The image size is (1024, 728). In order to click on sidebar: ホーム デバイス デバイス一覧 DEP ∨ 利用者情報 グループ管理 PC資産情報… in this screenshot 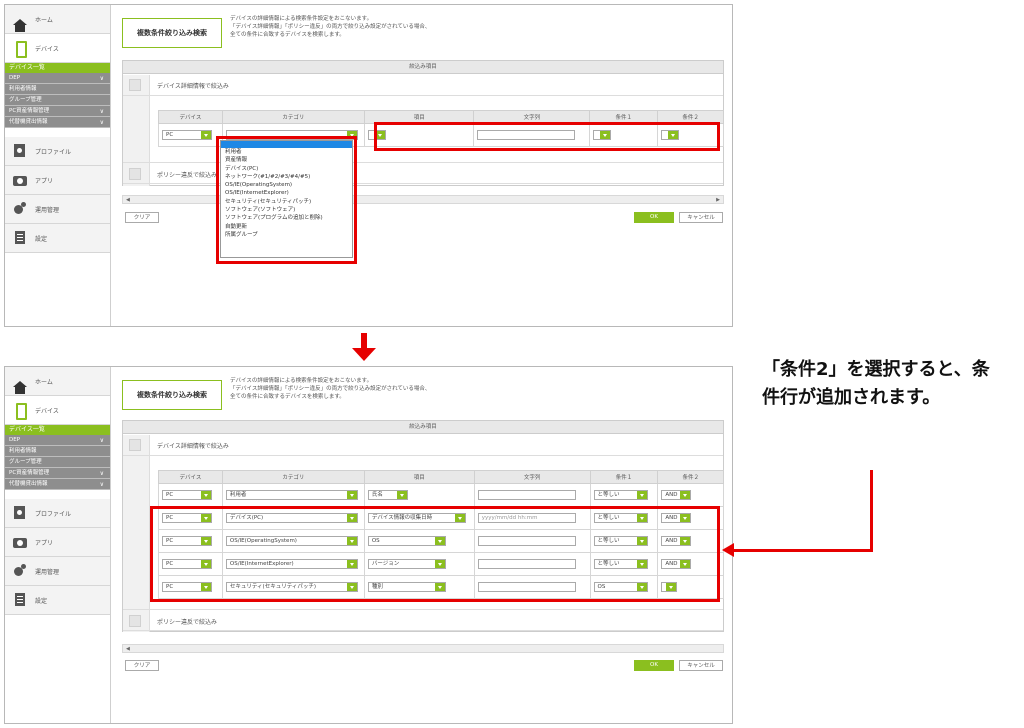, I will do `click(58, 165)`.